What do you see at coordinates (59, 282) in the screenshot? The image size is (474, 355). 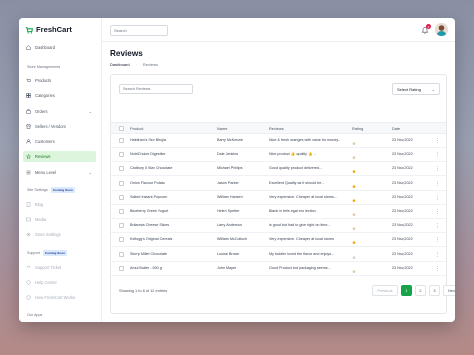 I see `sidebar-item-help-center: Help Center` at bounding box center [59, 282].